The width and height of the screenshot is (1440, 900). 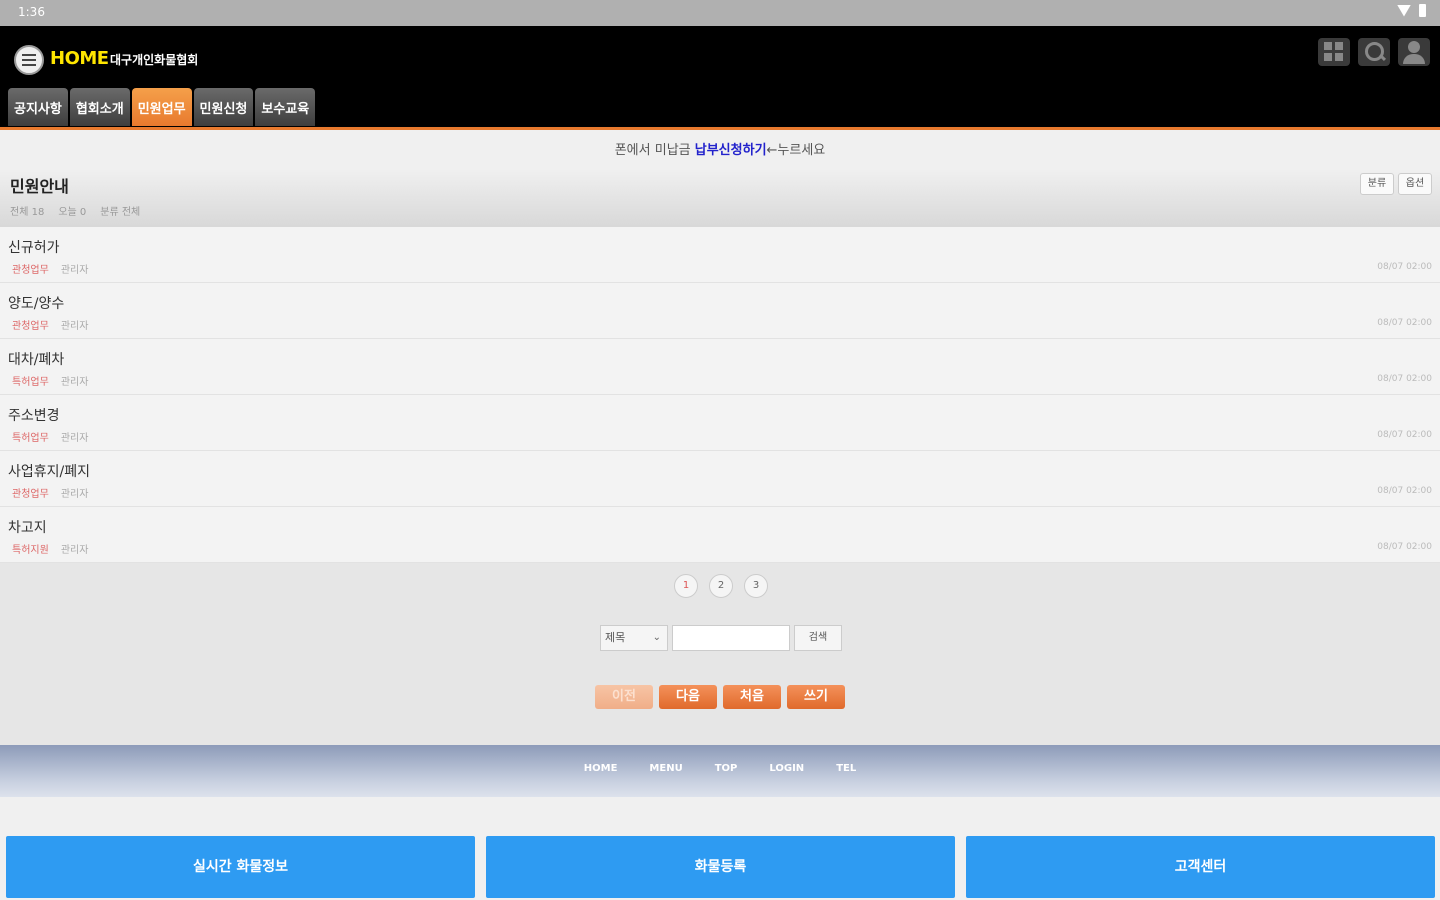 What do you see at coordinates (720, 198) in the screenshot?
I see `board-header: 민원안내 전체 18 오늘 0 분류 전체 분류 옵션` at bounding box center [720, 198].